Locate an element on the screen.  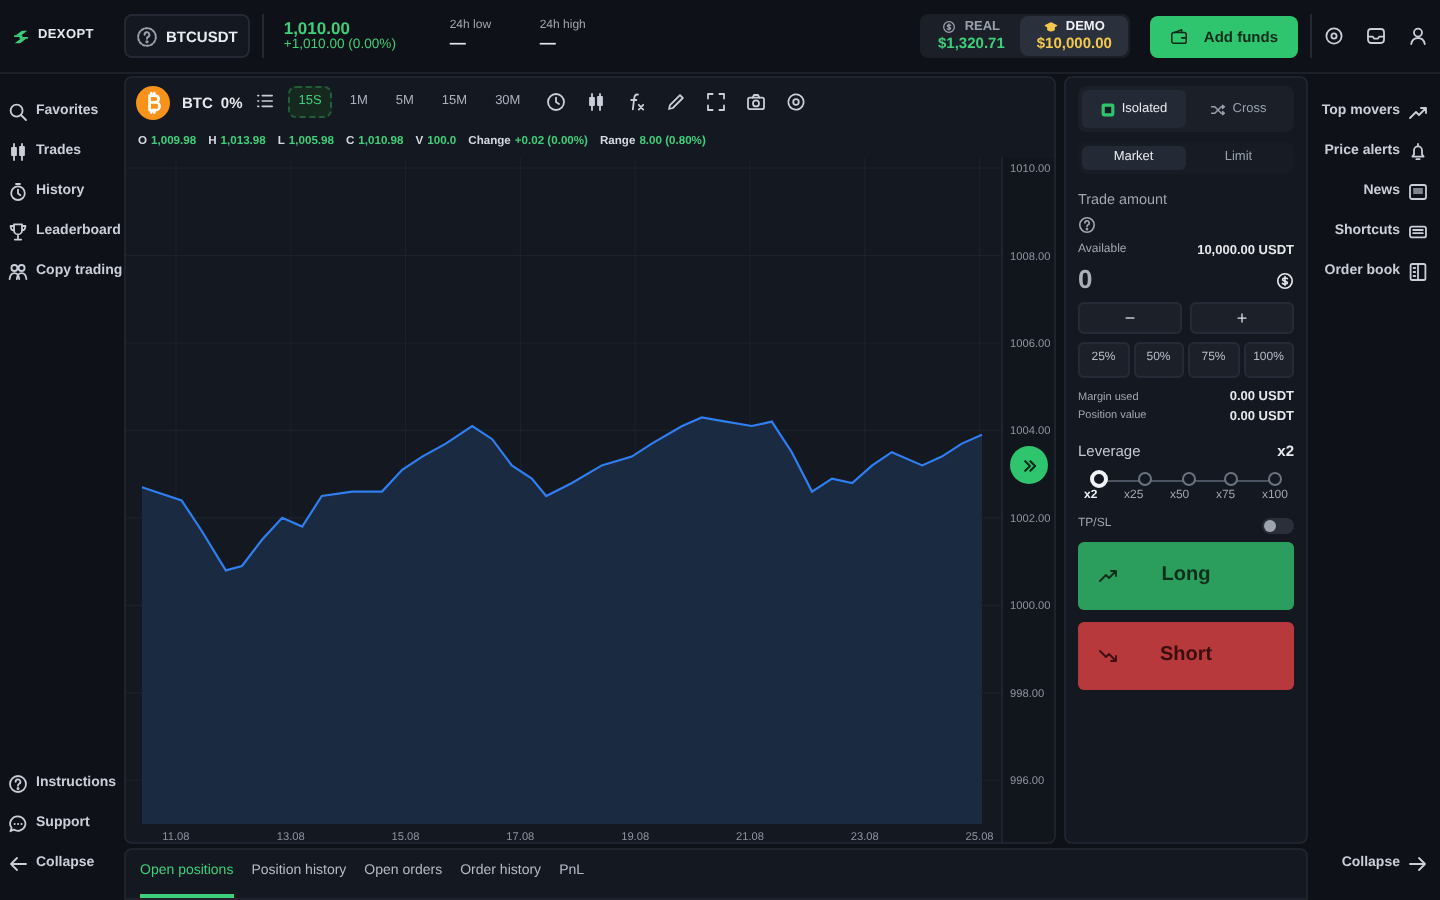
inbox-icon is located at coordinates (1376, 36).